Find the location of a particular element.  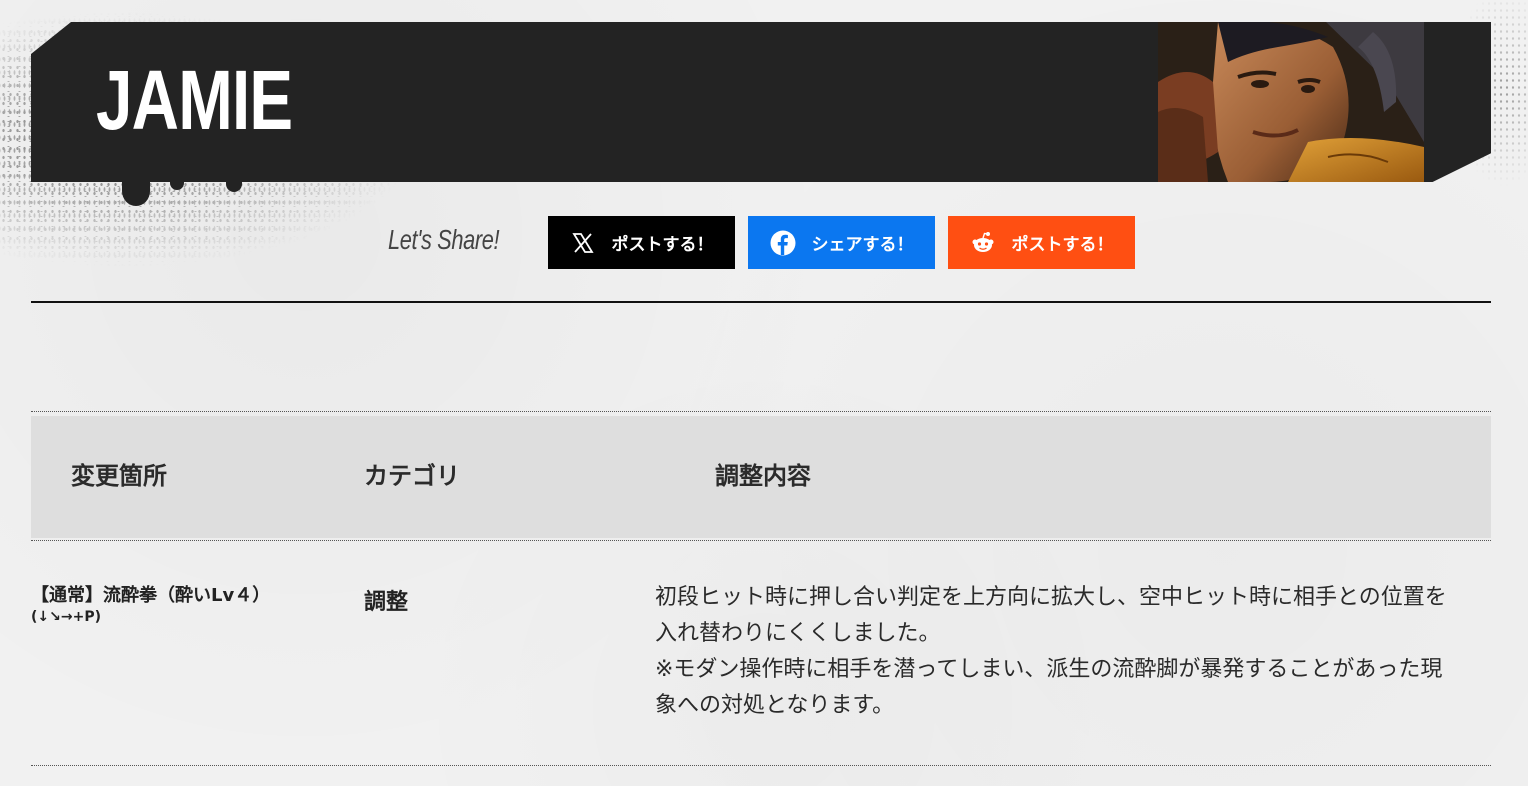

header-change-location: 変更箇所 is located at coordinates (119, 476).